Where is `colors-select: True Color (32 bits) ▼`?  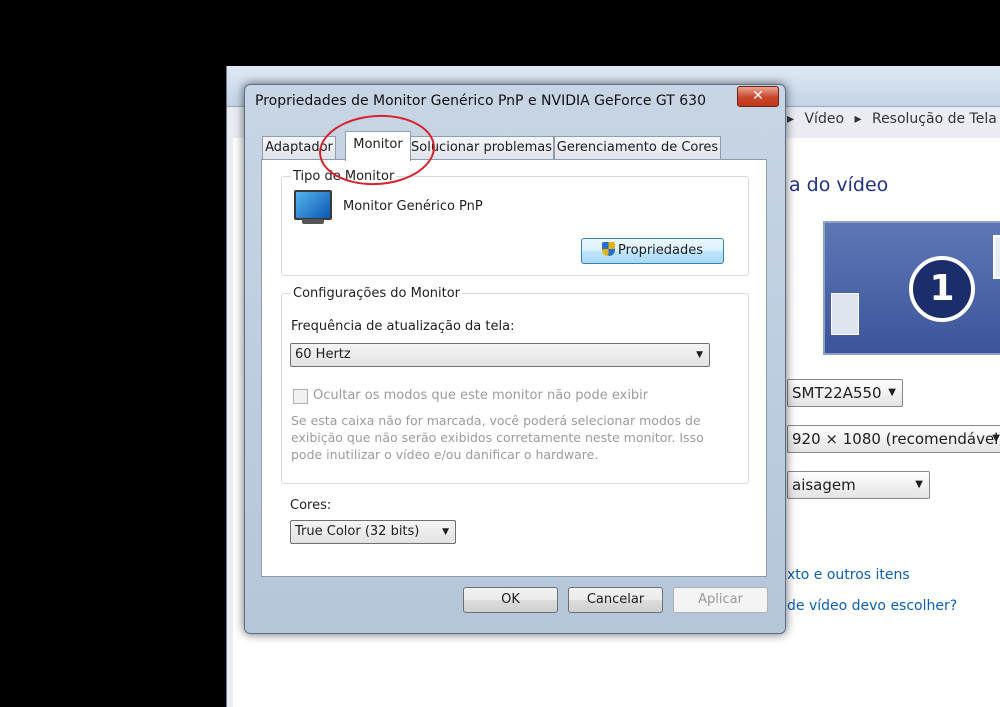
colors-select: True Color (32 bits) ▼ is located at coordinates (373, 532).